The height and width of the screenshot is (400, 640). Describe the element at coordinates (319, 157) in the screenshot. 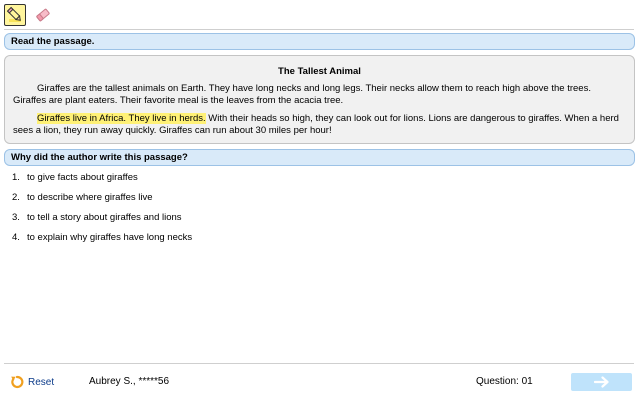

I see `question-prompt-header: Why did the author write this passage?` at that location.